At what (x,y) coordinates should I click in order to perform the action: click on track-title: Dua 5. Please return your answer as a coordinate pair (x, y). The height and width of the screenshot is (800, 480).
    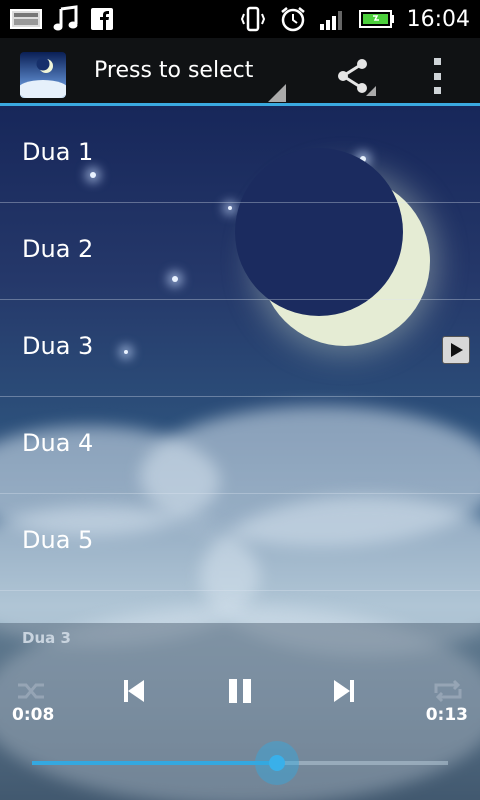
    Looking at the image, I should click on (58, 540).